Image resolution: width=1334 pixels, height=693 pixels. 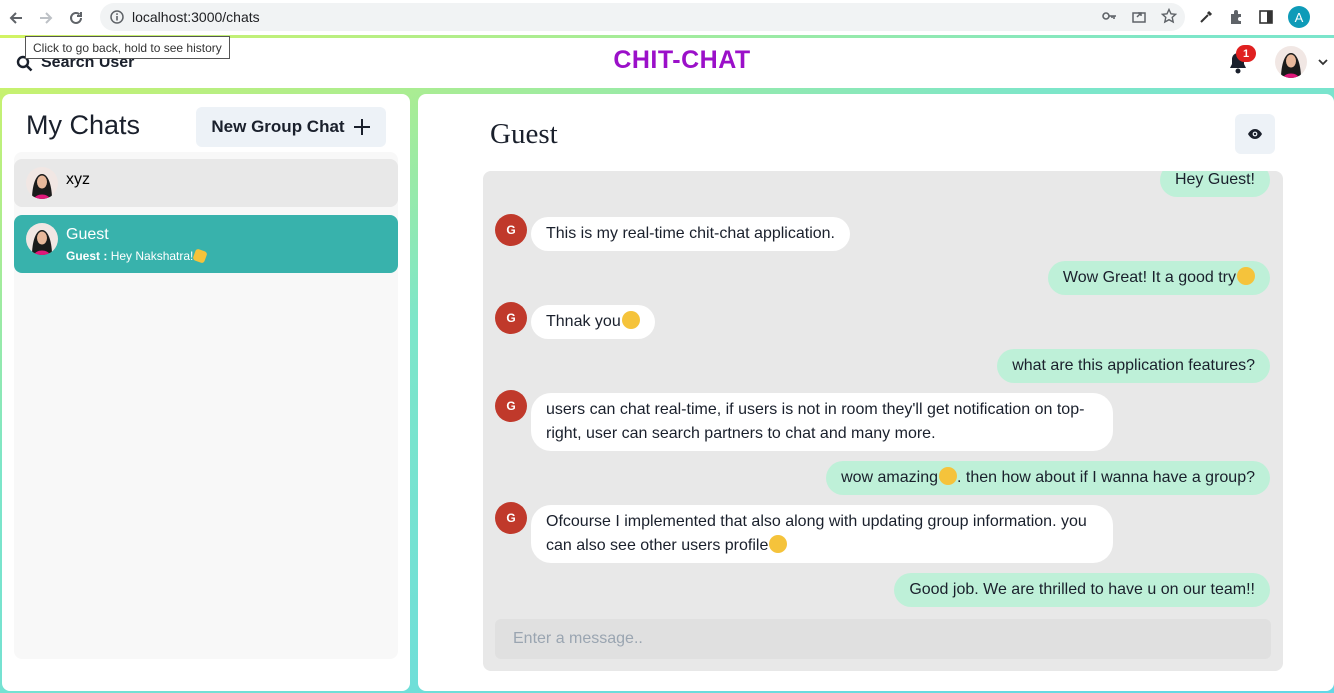 I want to click on key-icon, so click(x=1109, y=16).